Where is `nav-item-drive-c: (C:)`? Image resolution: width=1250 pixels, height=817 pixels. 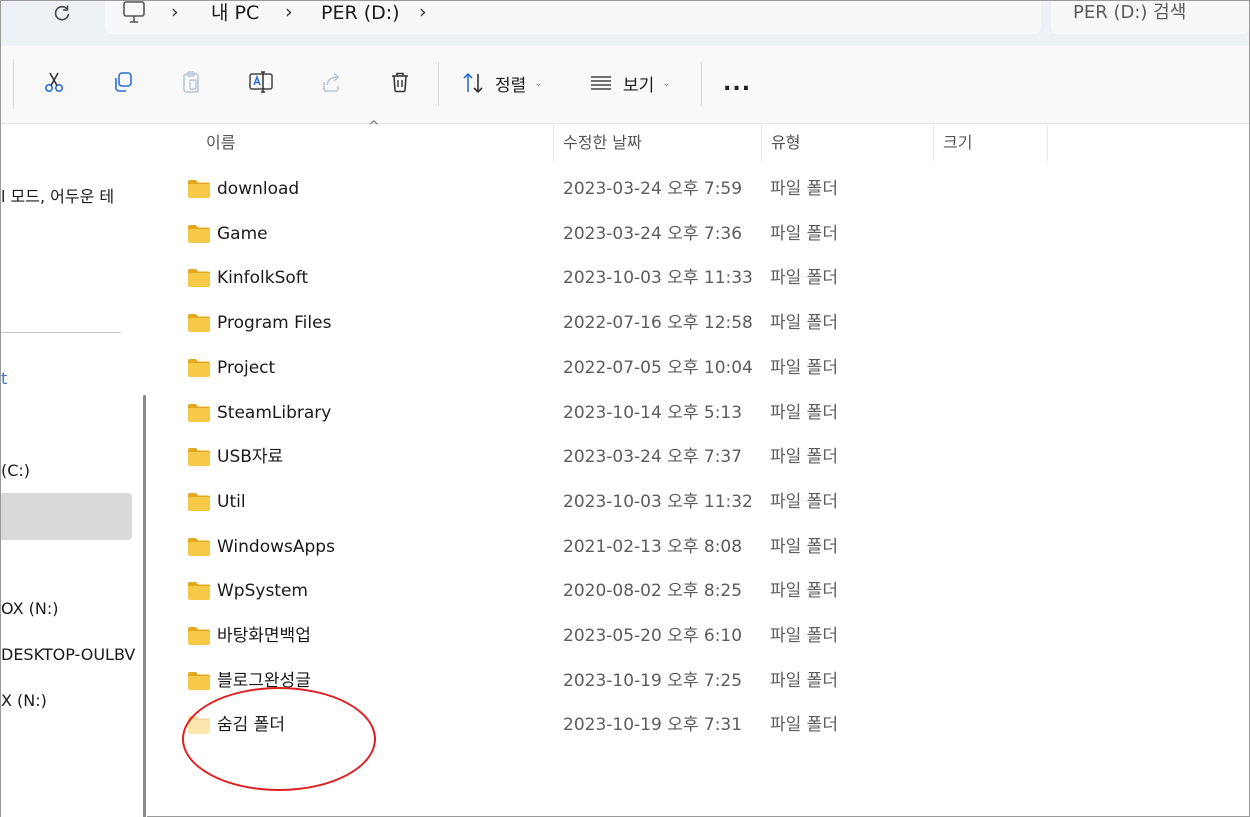
nav-item-drive-c: (C:) is located at coordinates (15, 470).